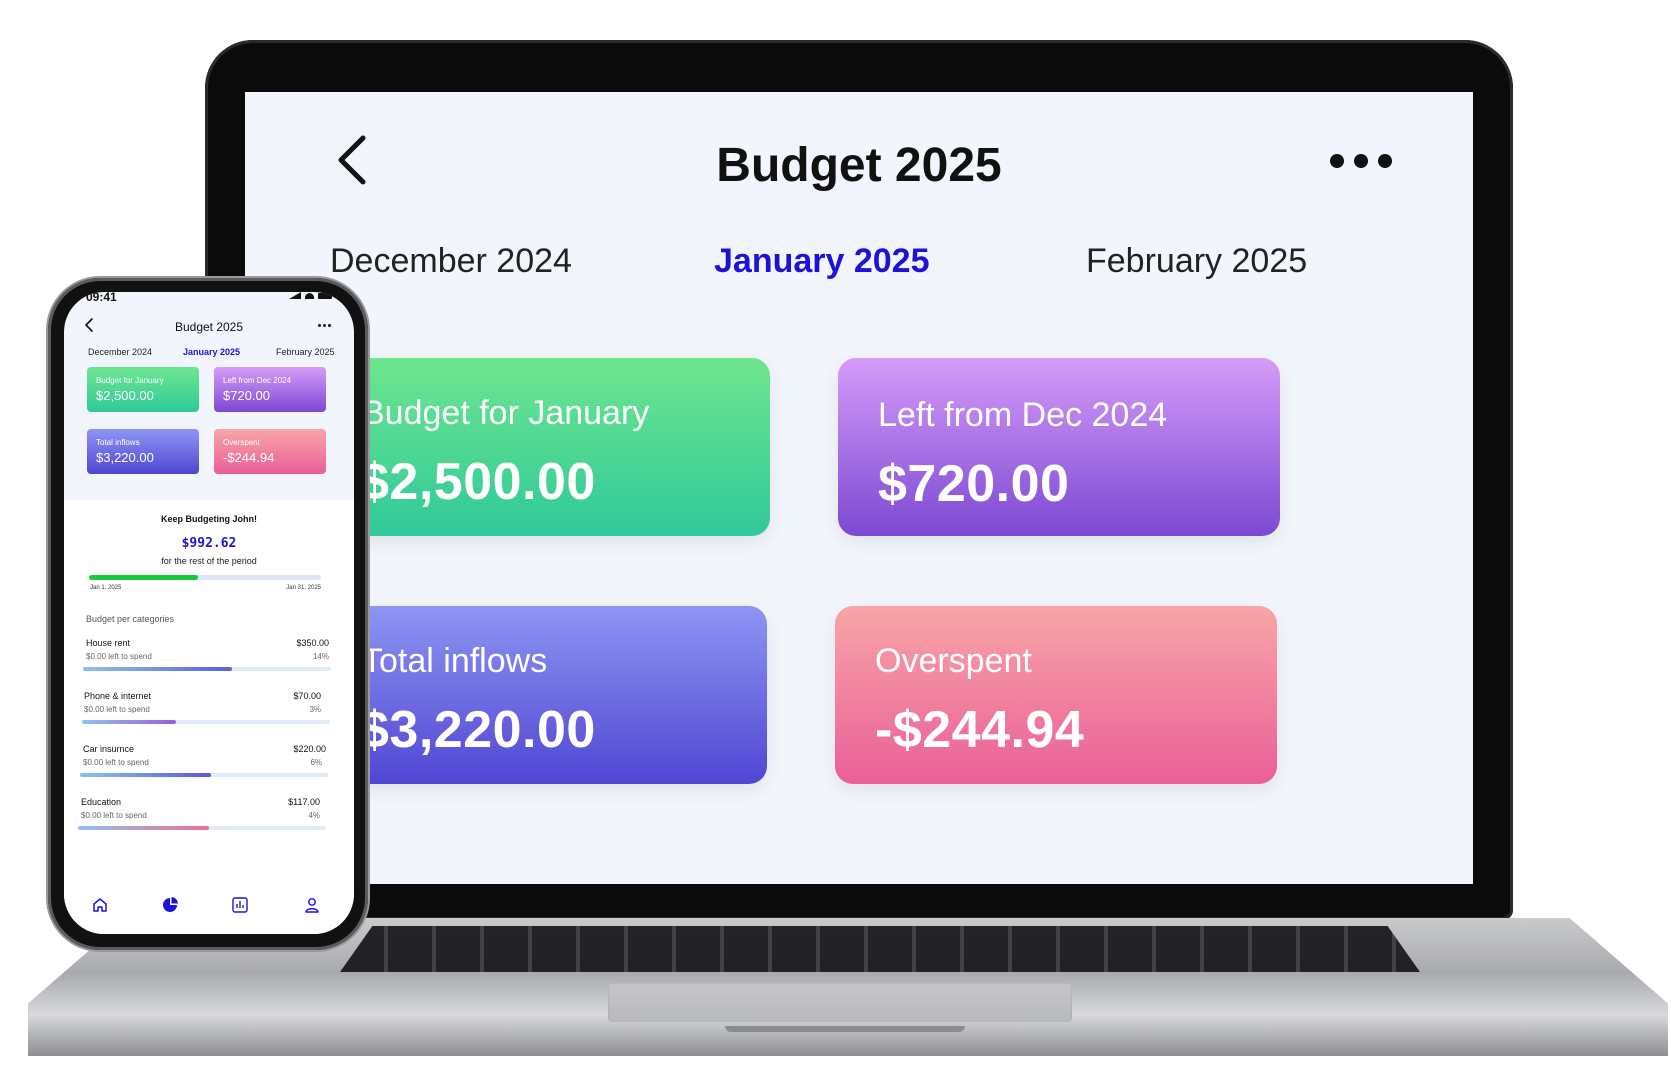  What do you see at coordinates (309, 749) in the screenshot?
I see `category-amount: $220.00` at bounding box center [309, 749].